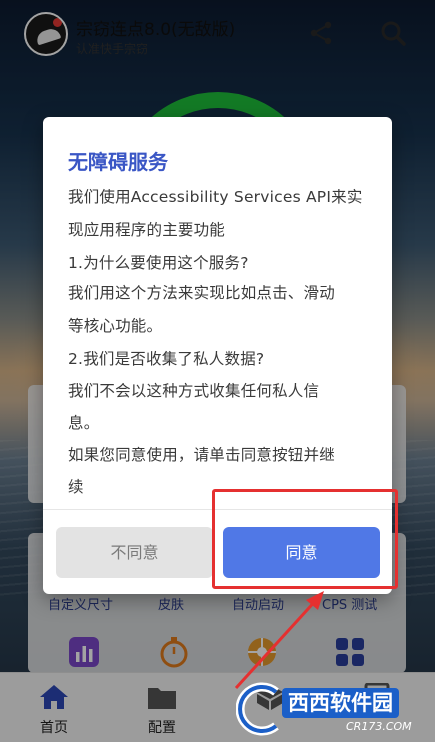 This screenshot has width=435, height=742. What do you see at coordinates (305, 539) in the screenshot?
I see `annotation-highlight-box` at bounding box center [305, 539].